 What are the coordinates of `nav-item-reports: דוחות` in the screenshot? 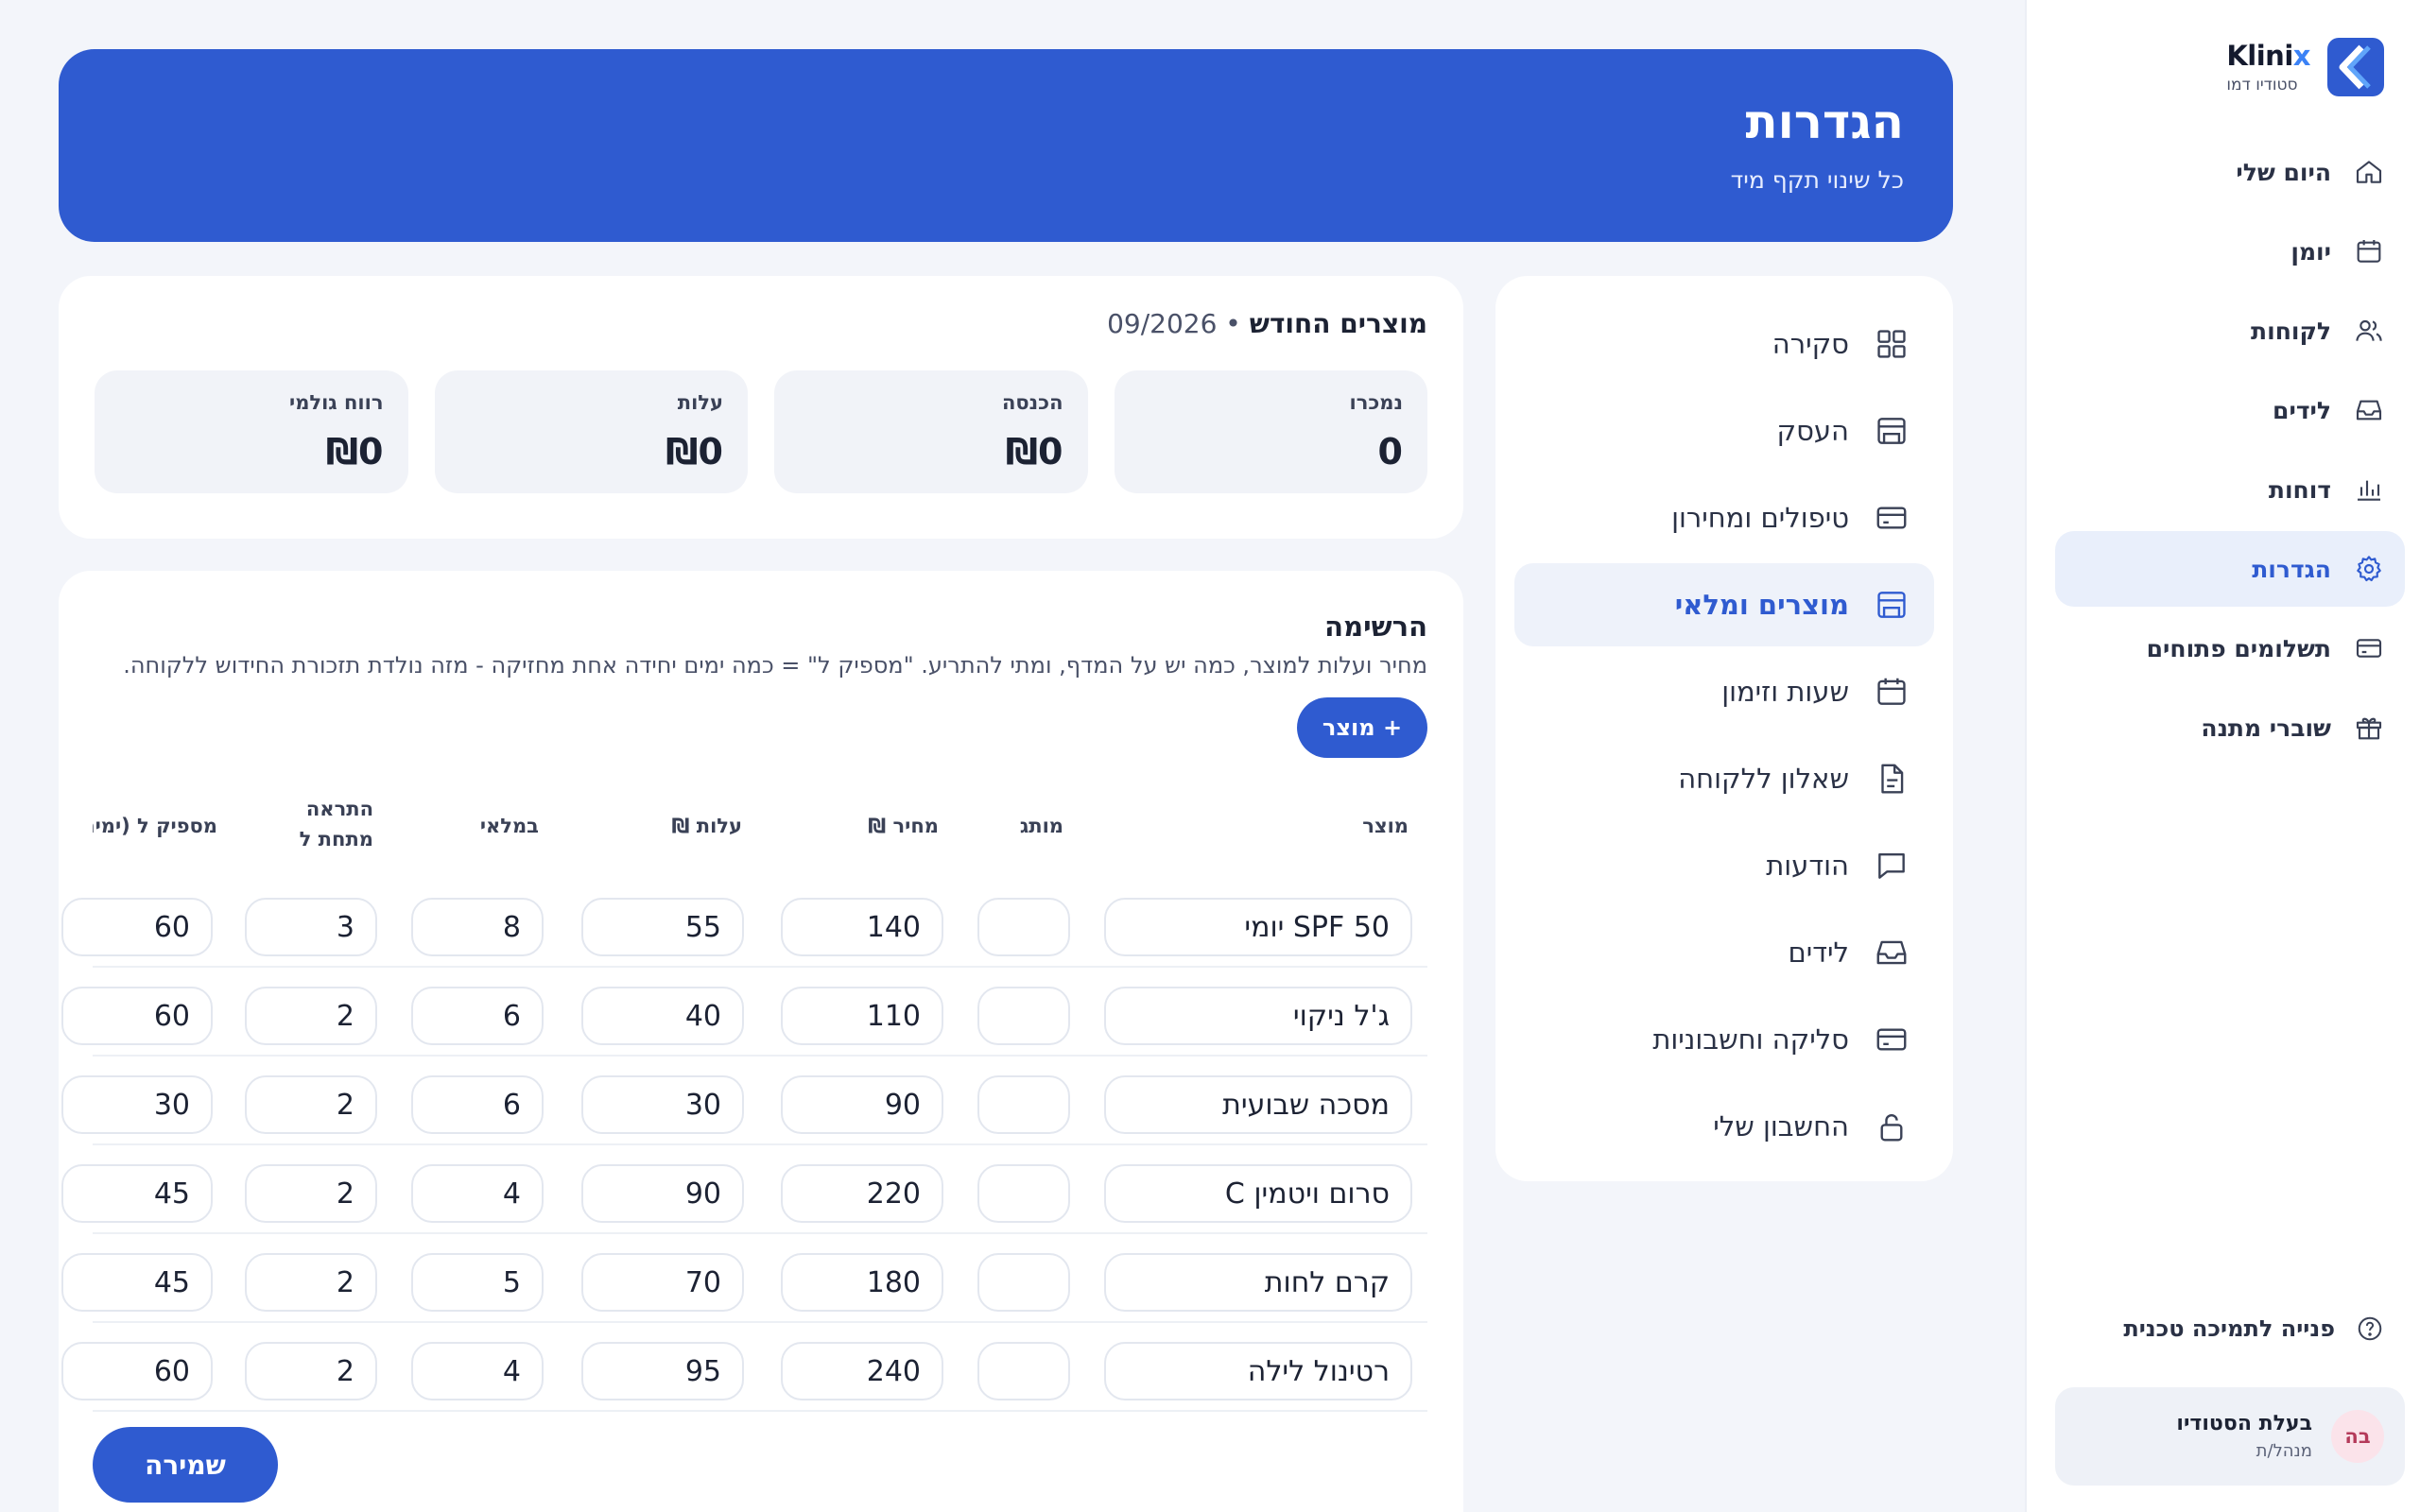 It's located at (2230, 489).